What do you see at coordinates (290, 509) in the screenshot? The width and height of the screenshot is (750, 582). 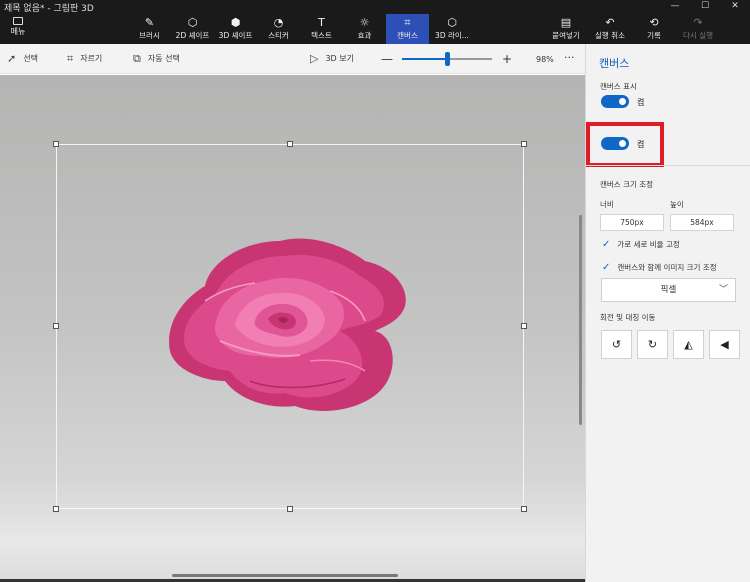 I see `resize-handle-s` at bounding box center [290, 509].